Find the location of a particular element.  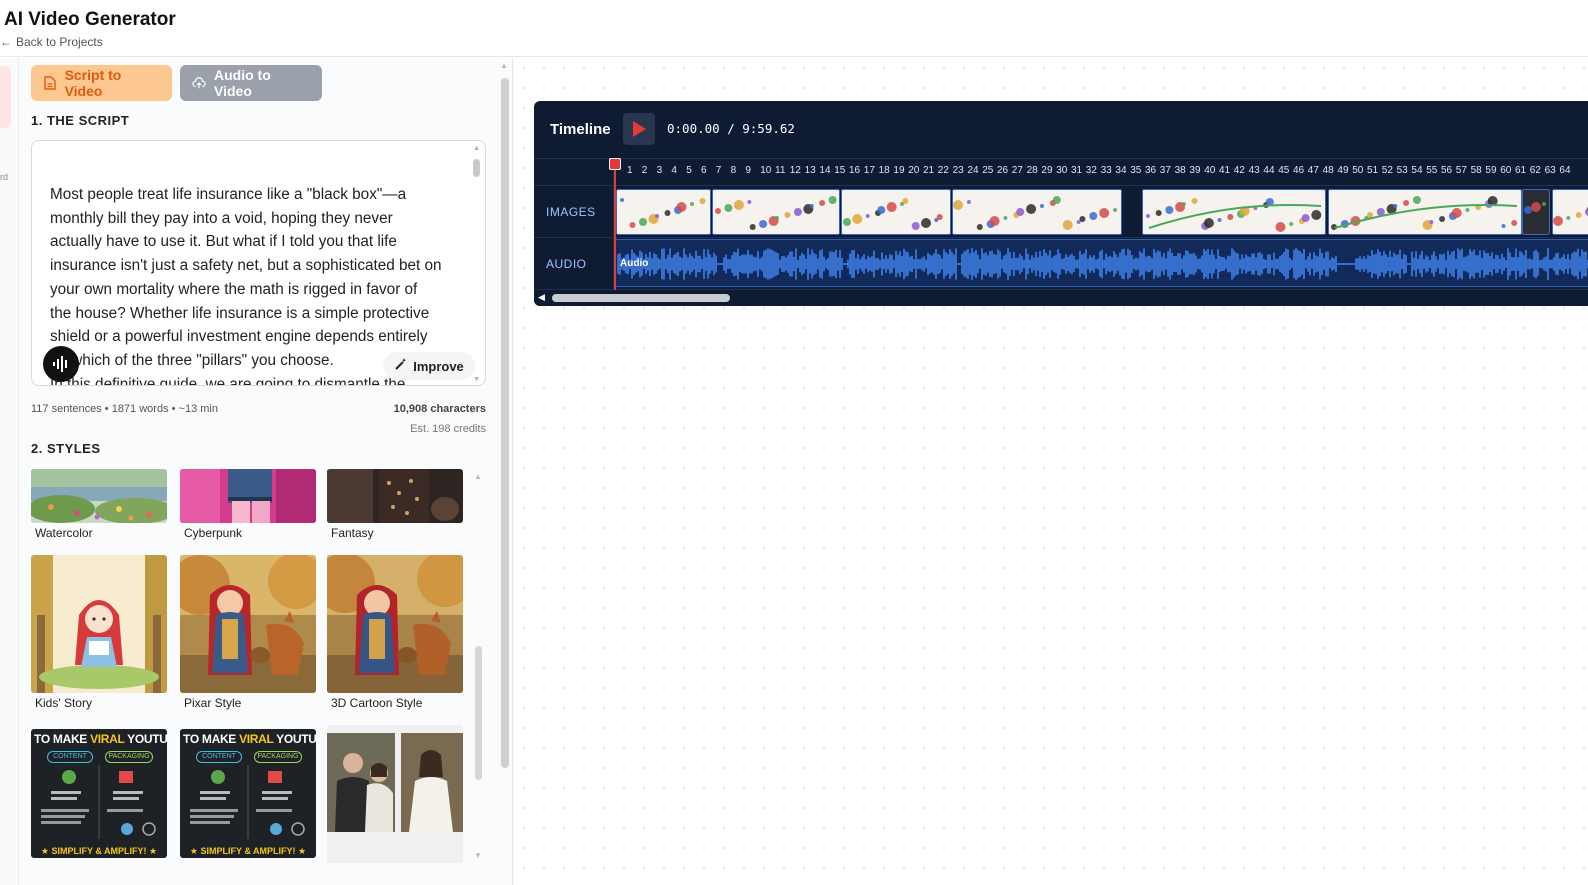

play-icon is located at coordinates (639, 129).